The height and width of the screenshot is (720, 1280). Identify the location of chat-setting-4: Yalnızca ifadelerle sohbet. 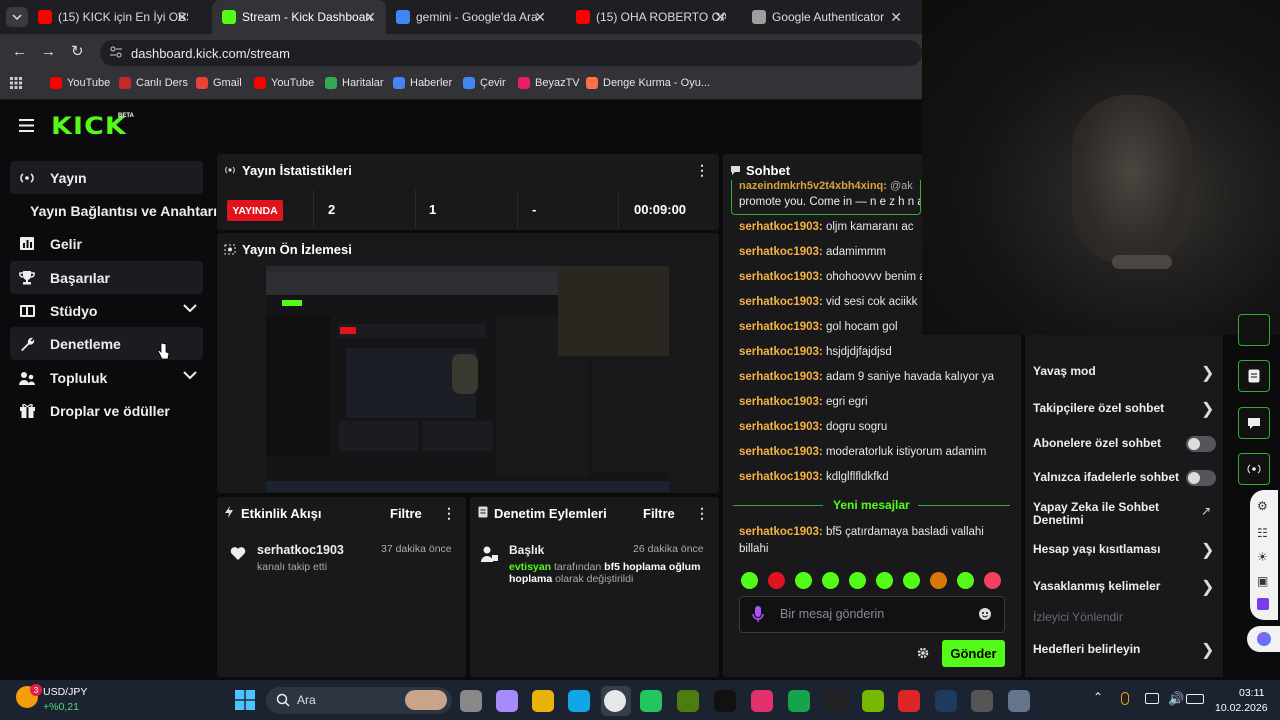
(1106, 477).